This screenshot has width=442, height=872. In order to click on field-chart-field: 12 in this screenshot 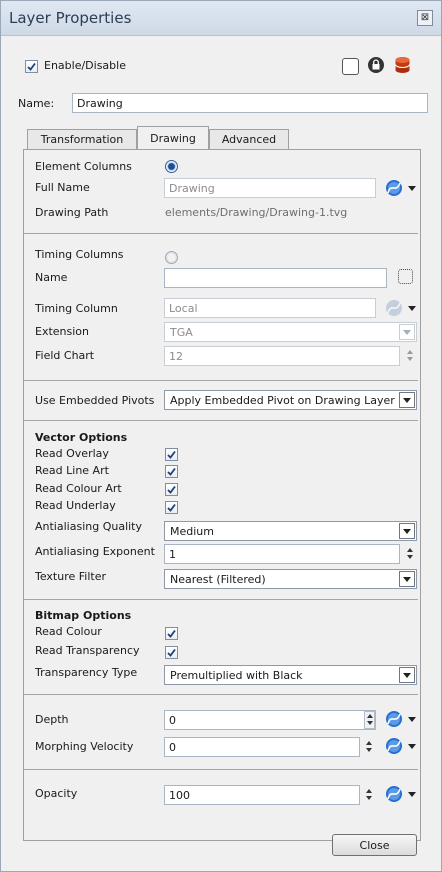, I will do `click(282, 356)`.